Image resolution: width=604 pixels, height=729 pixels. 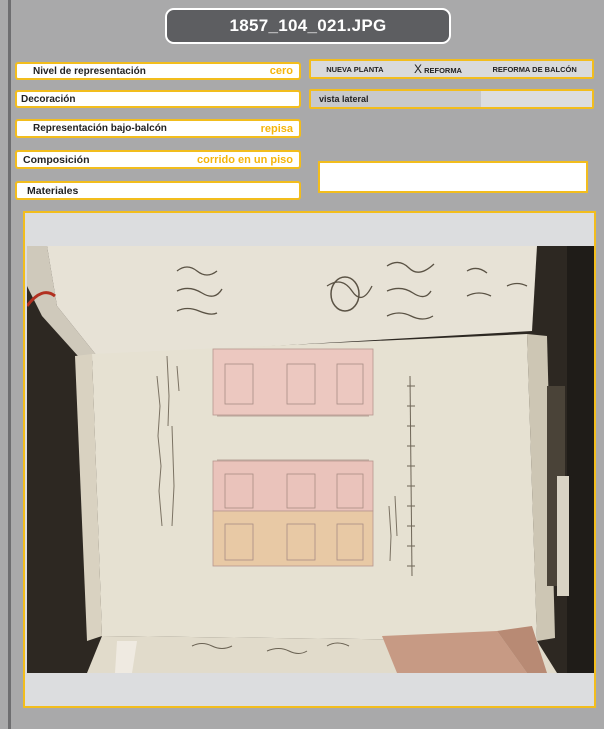 I want to click on file-title: 1857_104_021.JPG, so click(x=308, y=26).